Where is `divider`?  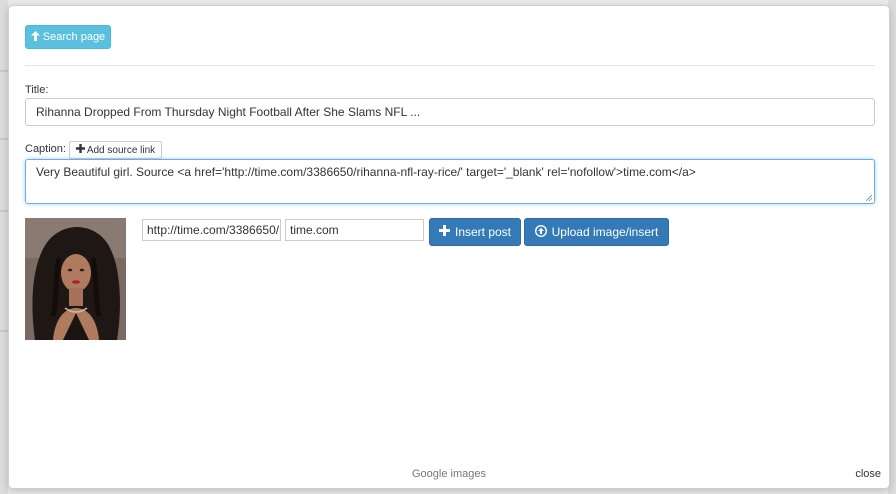 divider is located at coordinates (450, 65).